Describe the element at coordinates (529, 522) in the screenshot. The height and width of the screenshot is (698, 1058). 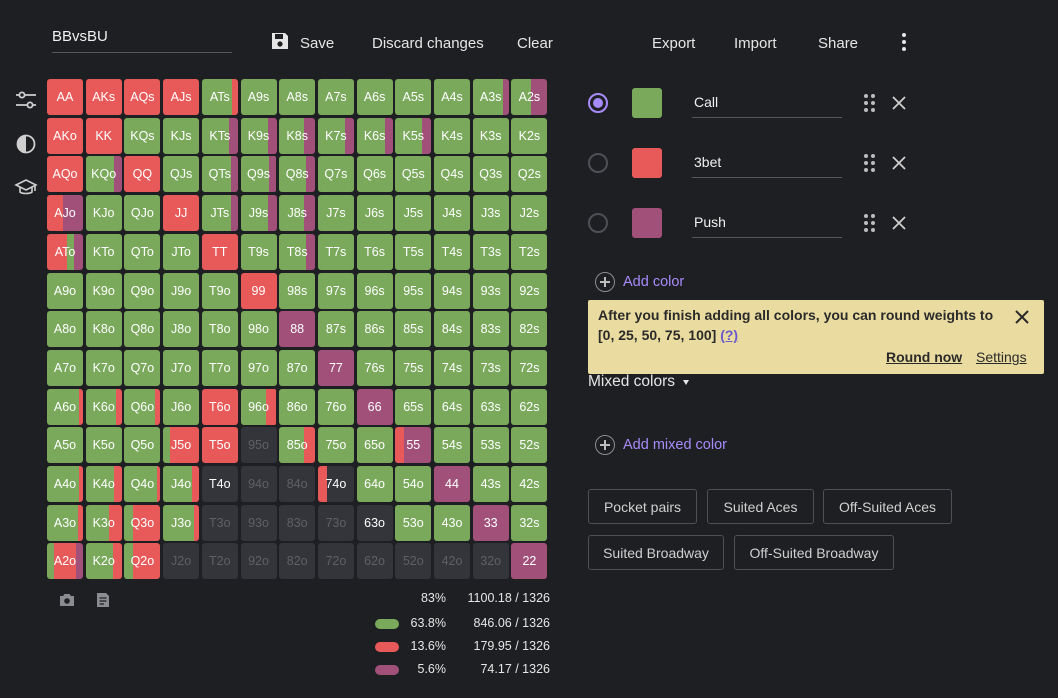
I see `hand-cell-32s: 32s` at that location.